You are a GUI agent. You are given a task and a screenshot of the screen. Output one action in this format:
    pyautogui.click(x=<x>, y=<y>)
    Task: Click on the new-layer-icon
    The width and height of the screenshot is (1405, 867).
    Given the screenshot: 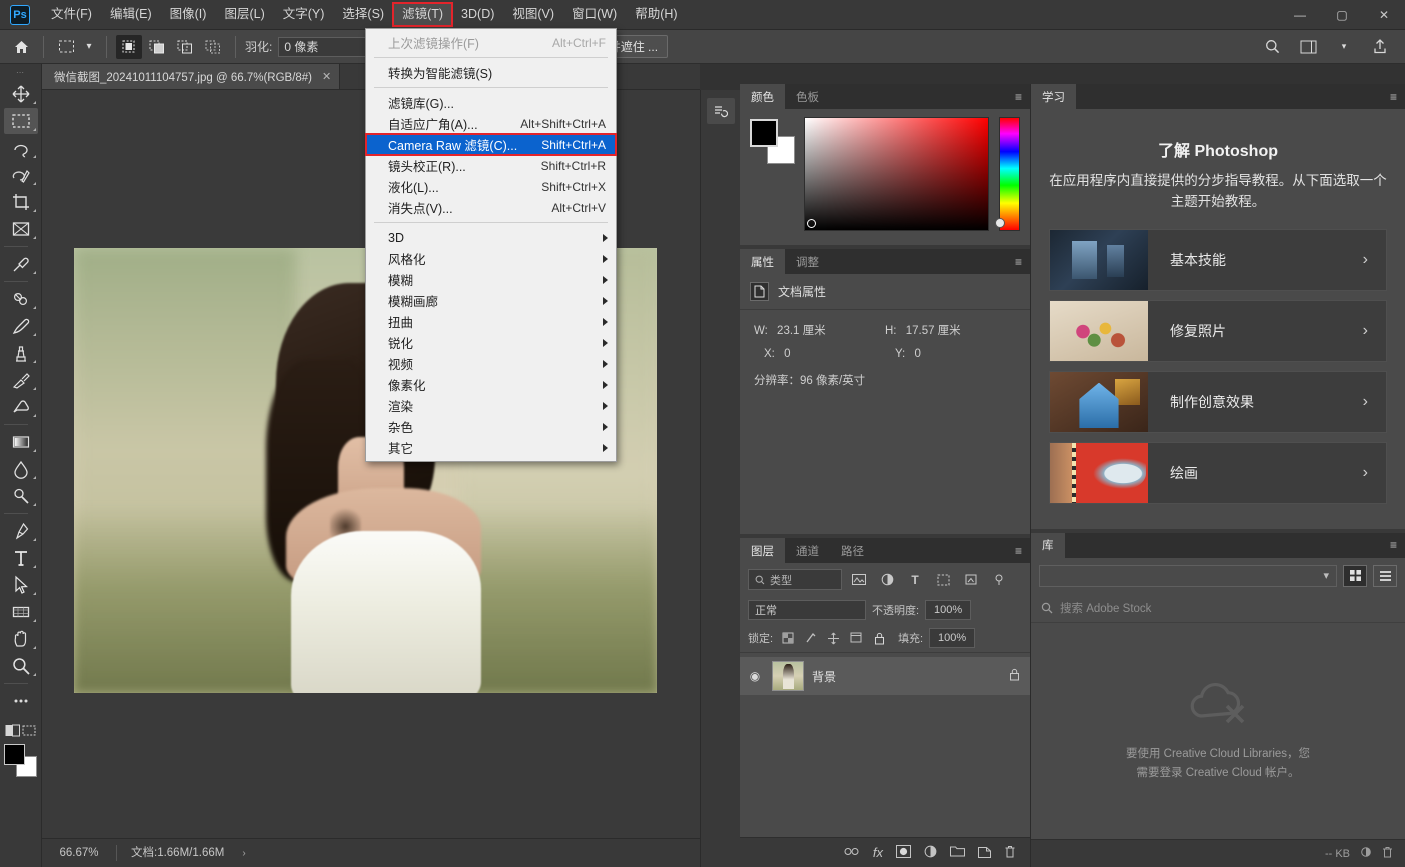 What is the action you would take?
    pyautogui.click(x=984, y=853)
    